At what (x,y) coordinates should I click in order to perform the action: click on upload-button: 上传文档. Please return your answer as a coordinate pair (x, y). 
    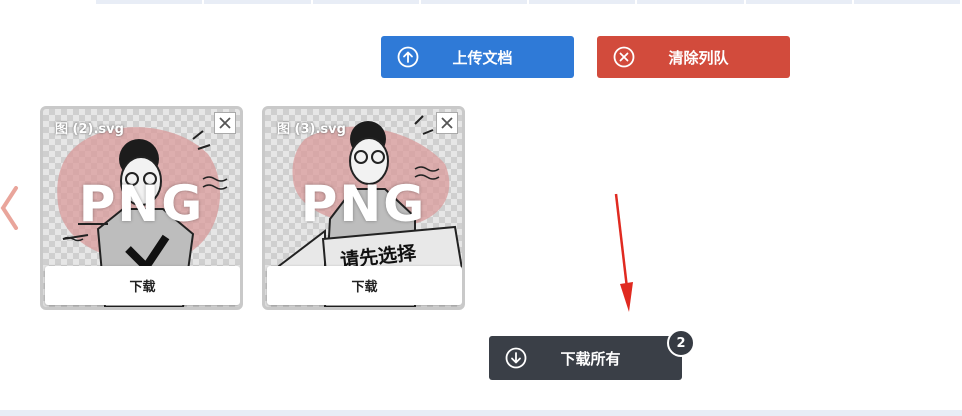
    Looking at the image, I should click on (477, 57).